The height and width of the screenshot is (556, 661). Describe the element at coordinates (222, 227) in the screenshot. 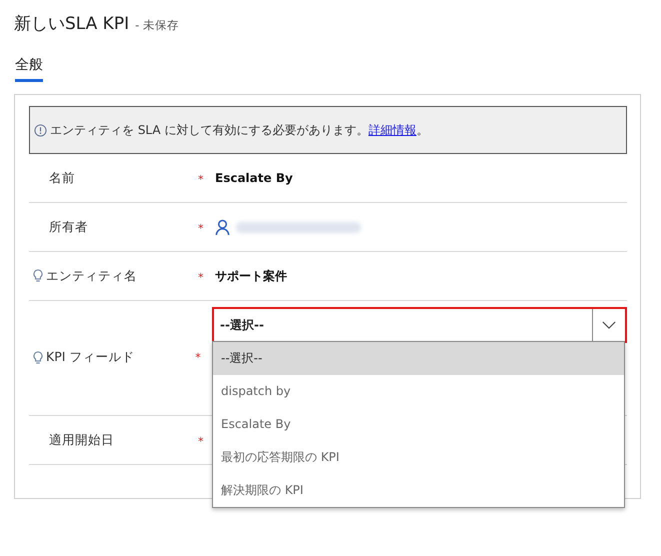

I see `person-icon` at that location.